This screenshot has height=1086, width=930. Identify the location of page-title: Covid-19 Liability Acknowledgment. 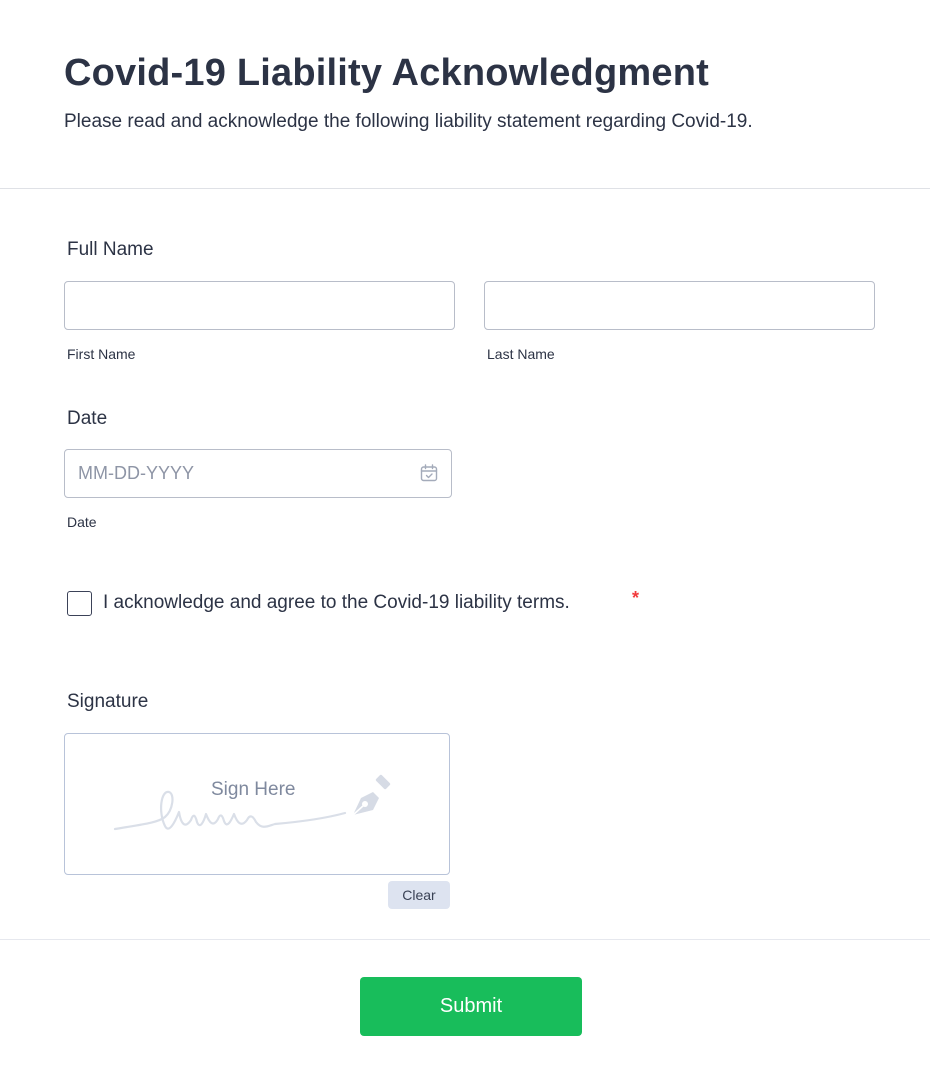
(386, 73).